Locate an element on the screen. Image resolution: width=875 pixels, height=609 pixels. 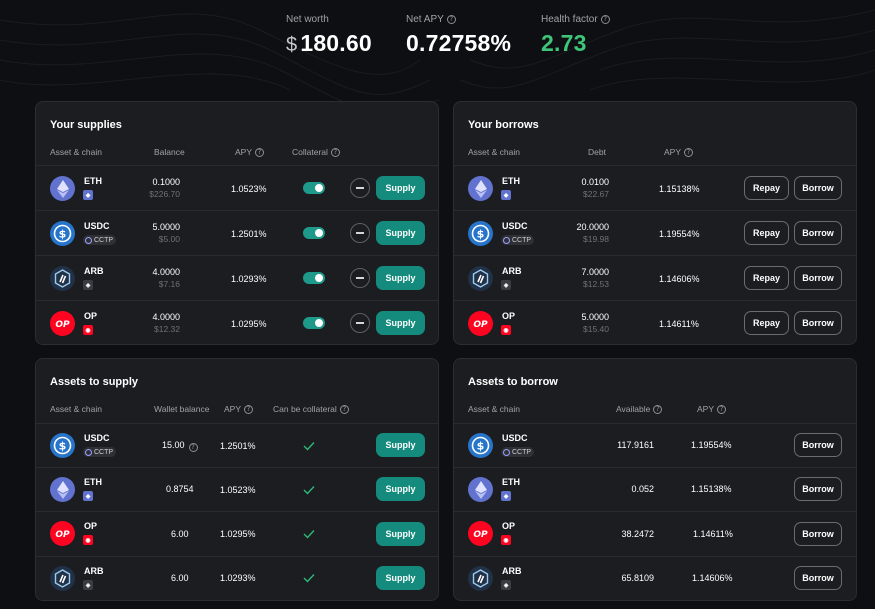
check-icon is located at coordinates (309, 490).